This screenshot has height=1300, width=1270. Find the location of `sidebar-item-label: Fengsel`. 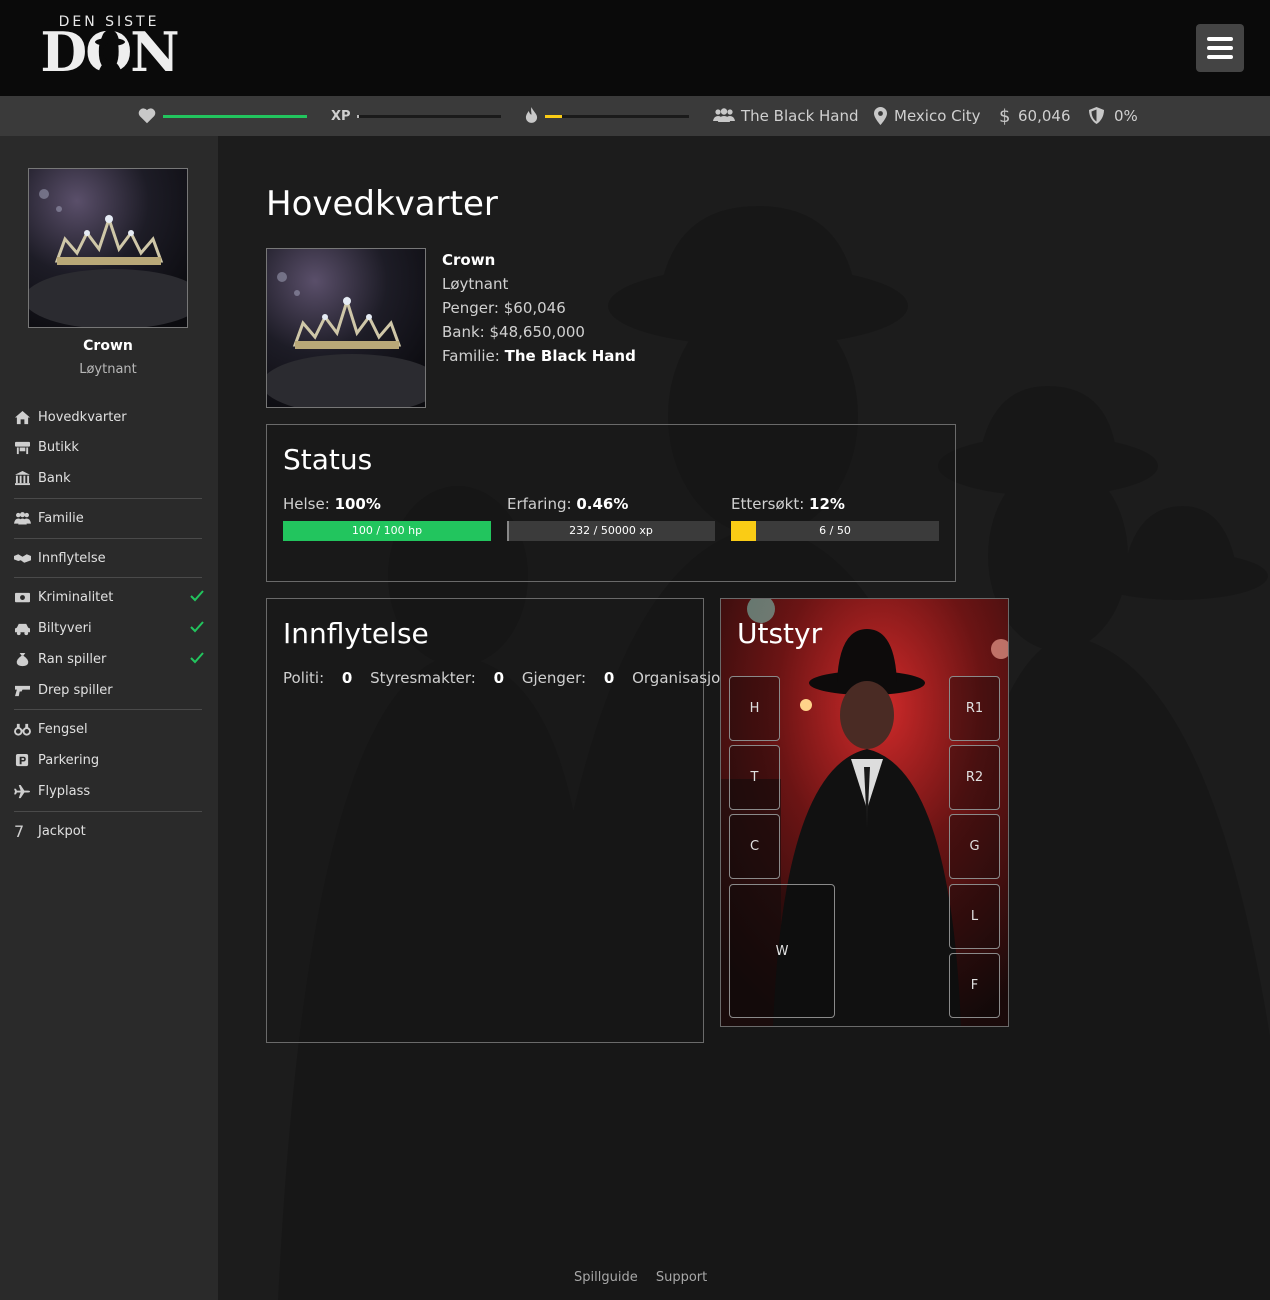

sidebar-item-label: Fengsel is located at coordinates (63, 729).